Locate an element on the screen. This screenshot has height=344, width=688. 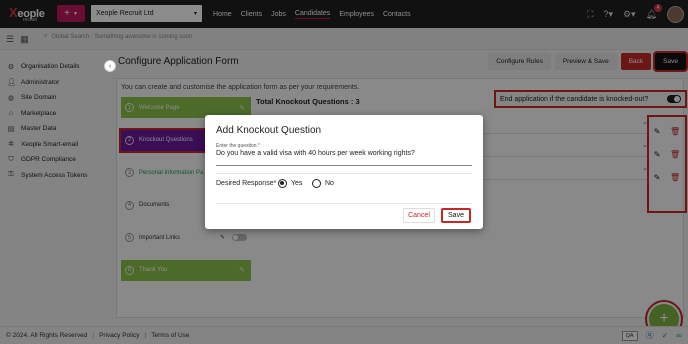
cancel-button: Cancel is located at coordinates (419, 215).